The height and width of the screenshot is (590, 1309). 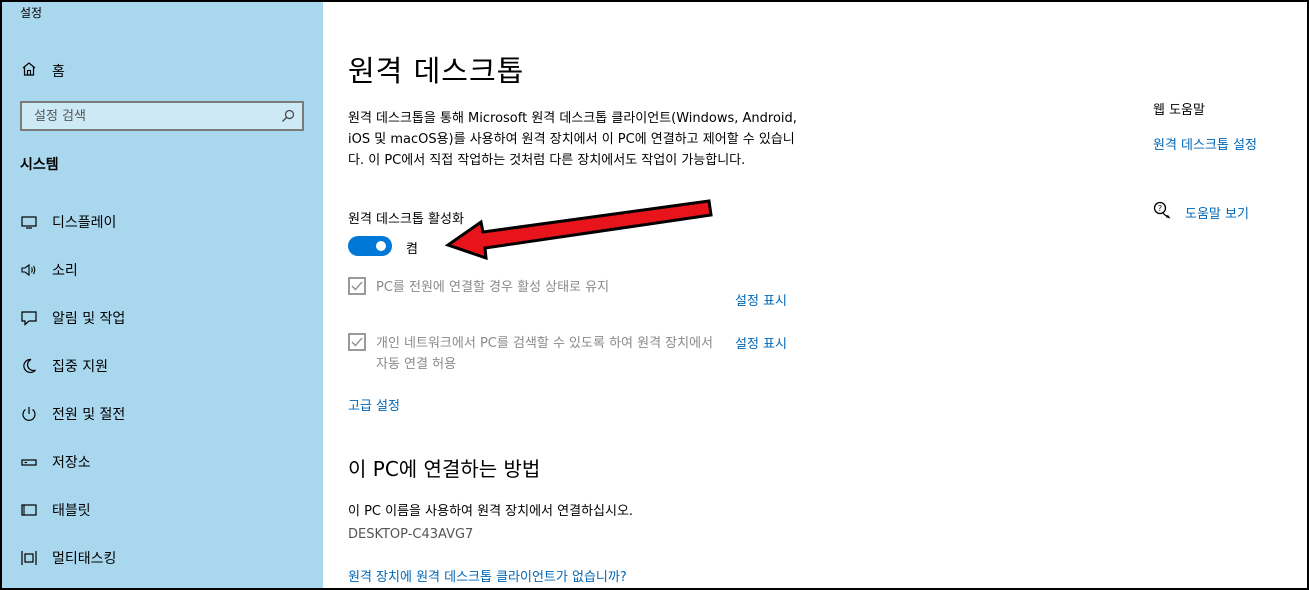 I want to click on no-client-link: 원격 장치에 원격 데스크톱 클라이언트가 없습니까?, so click(x=487, y=575).